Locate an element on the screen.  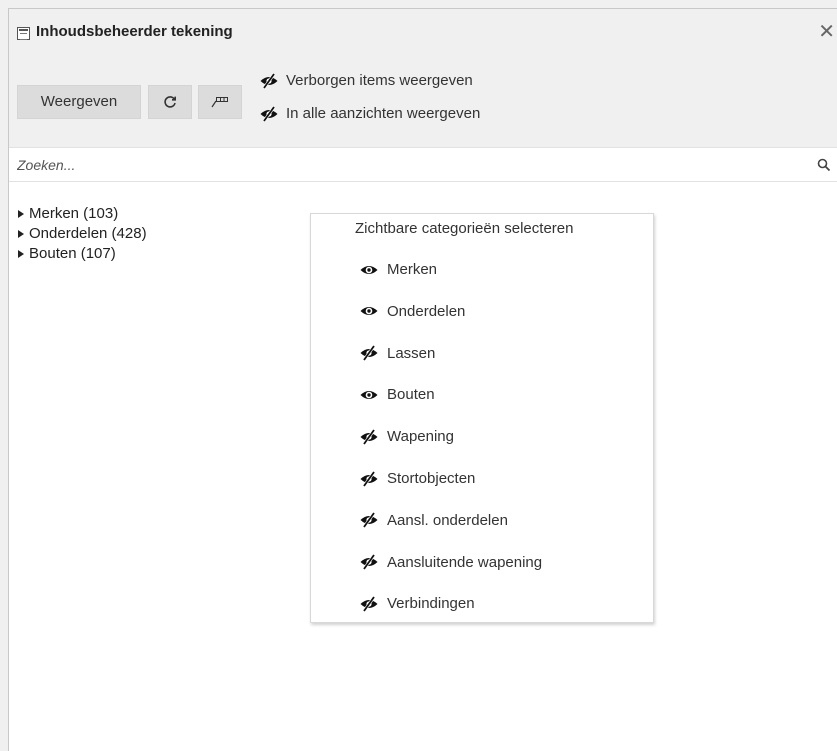
tree-item-merken: Merken (103) is located at coordinates (82, 214).